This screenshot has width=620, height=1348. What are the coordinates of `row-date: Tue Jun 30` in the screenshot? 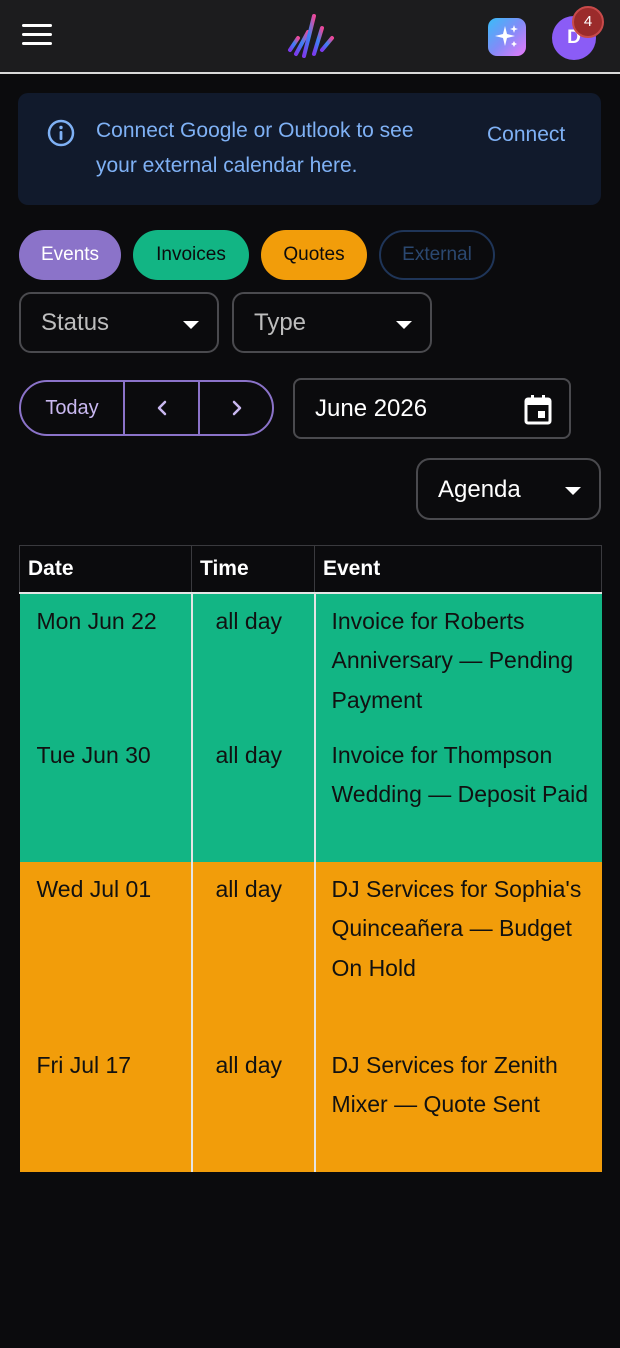 It's located at (105, 794).